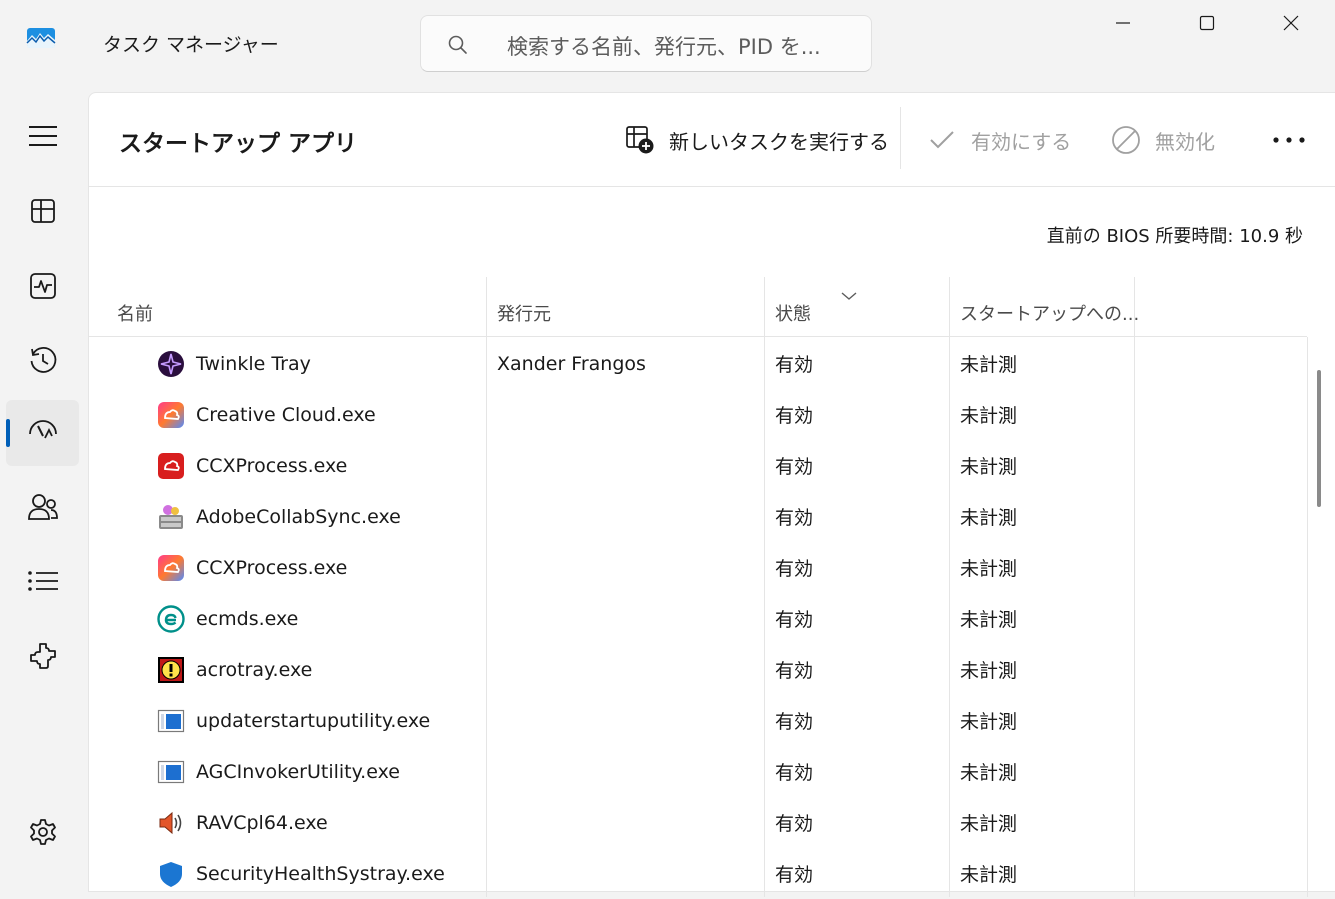  Describe the element at coordinates (698, 669) in the screenshot. I see `table-row: acrotray.exe 有効 未計測` at that location.